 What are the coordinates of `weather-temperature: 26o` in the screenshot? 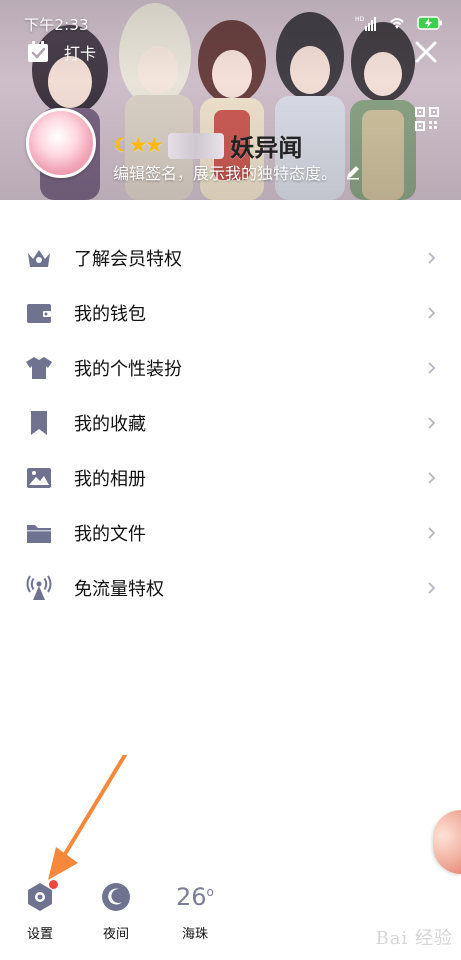 It's located at (195, 894).